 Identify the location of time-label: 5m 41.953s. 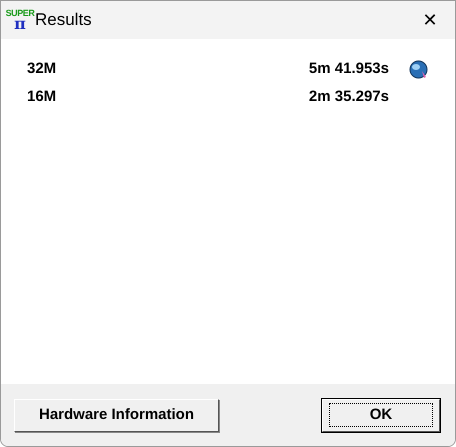
(348, 69).